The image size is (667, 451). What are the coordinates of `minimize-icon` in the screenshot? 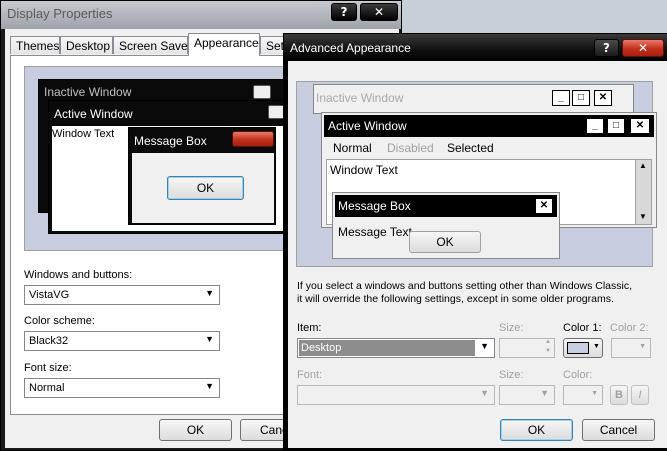 It's located at (262, 92).